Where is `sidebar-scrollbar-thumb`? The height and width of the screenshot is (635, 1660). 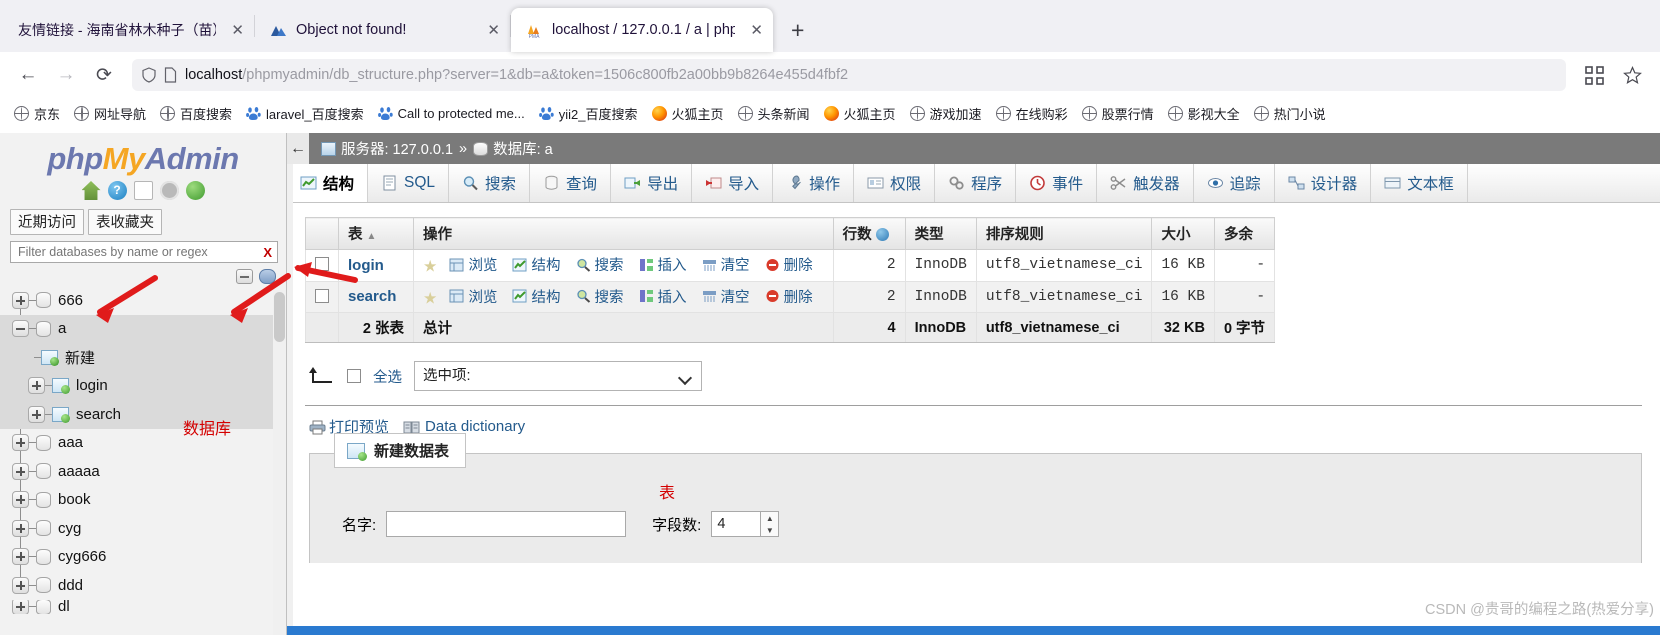
sidebar-scrollbar-thumb is located at coordinates (279, 317).